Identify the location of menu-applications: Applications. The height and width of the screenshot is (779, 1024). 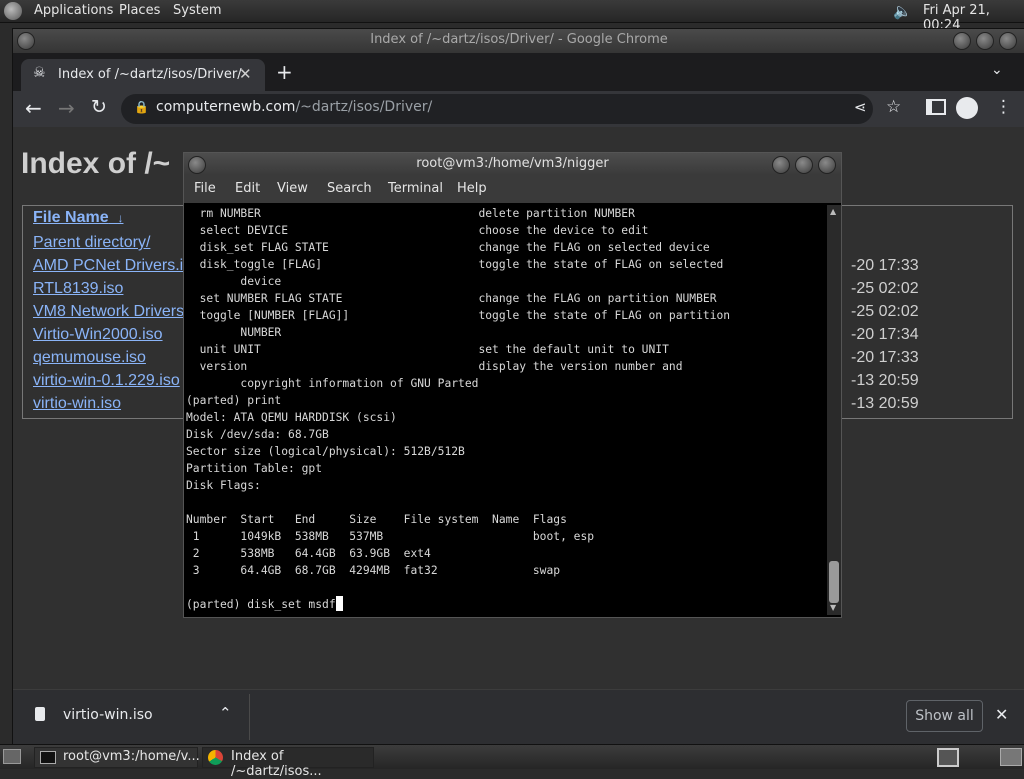
(73, 10).